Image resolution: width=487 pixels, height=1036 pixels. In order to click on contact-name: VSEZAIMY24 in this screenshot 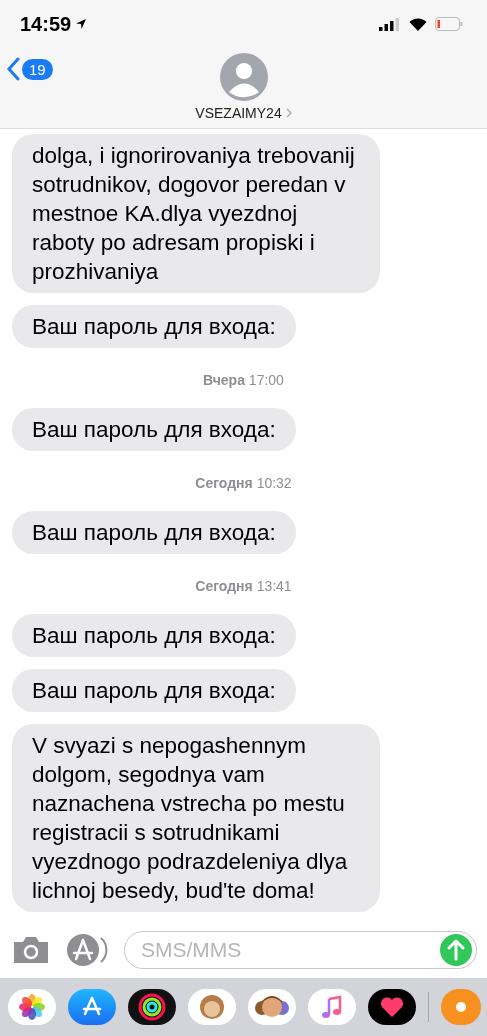, I will do `click(238, 113)`.